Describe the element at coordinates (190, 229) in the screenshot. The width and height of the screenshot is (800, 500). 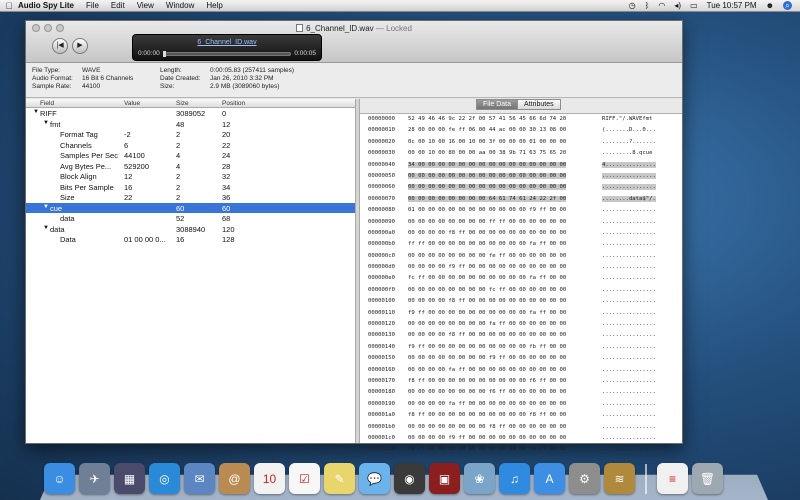
I see `tree-row: ▼ data 3088940 120` at that location.